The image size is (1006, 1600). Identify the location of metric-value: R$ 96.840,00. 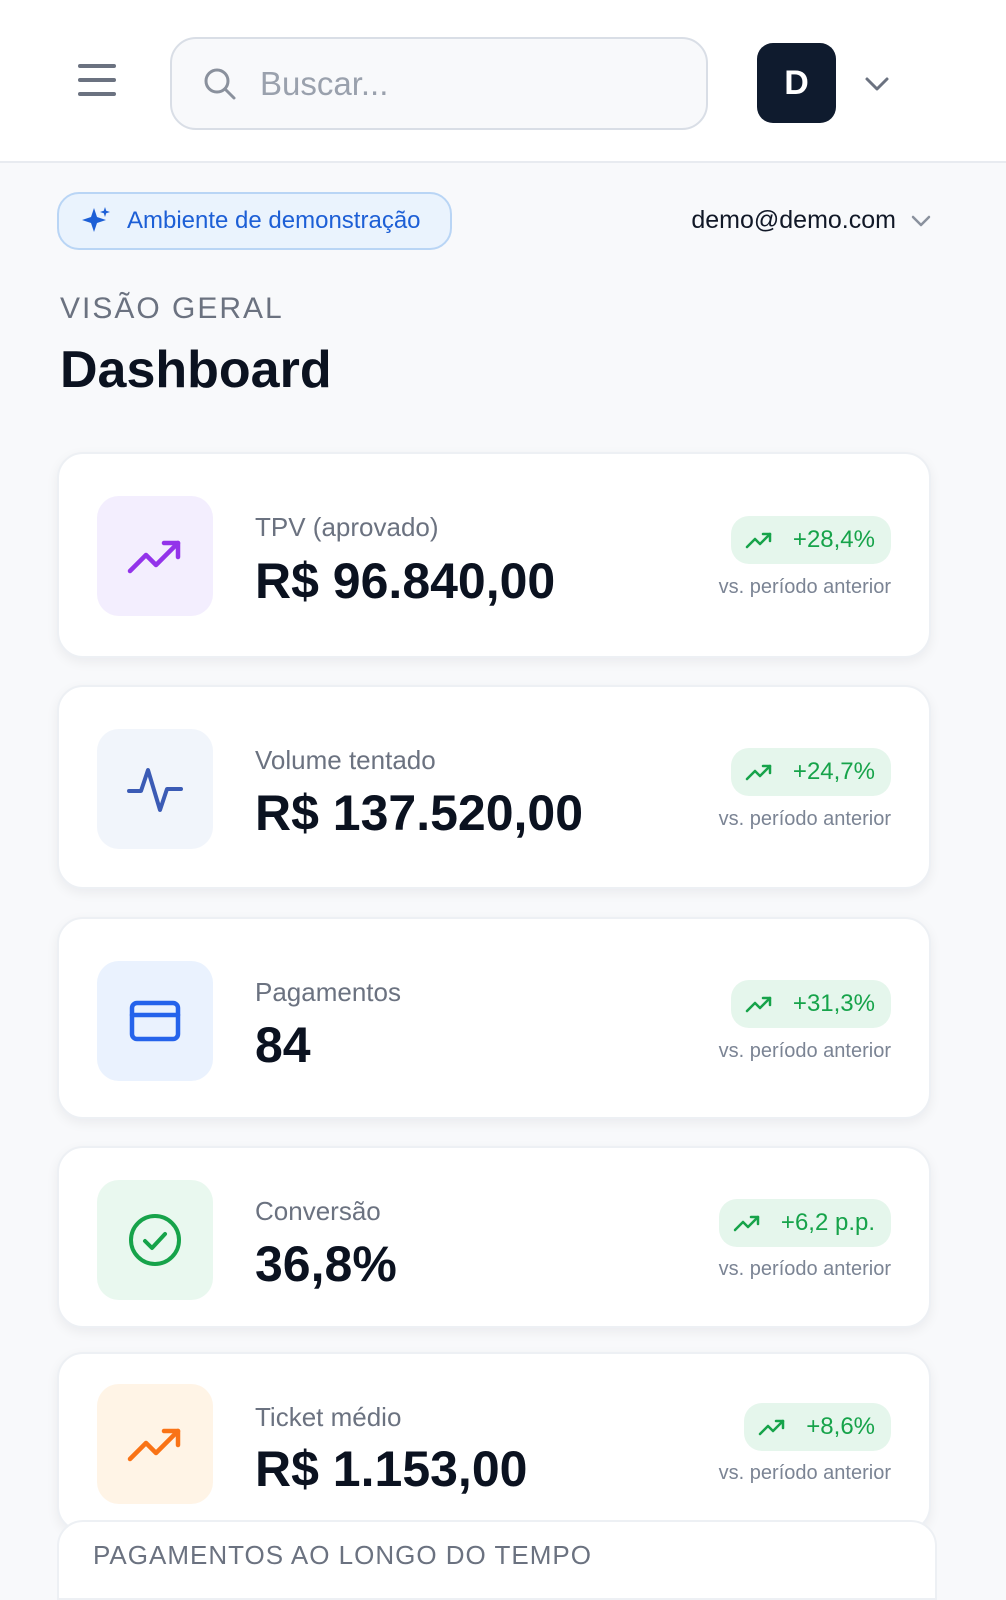
(405, 581).